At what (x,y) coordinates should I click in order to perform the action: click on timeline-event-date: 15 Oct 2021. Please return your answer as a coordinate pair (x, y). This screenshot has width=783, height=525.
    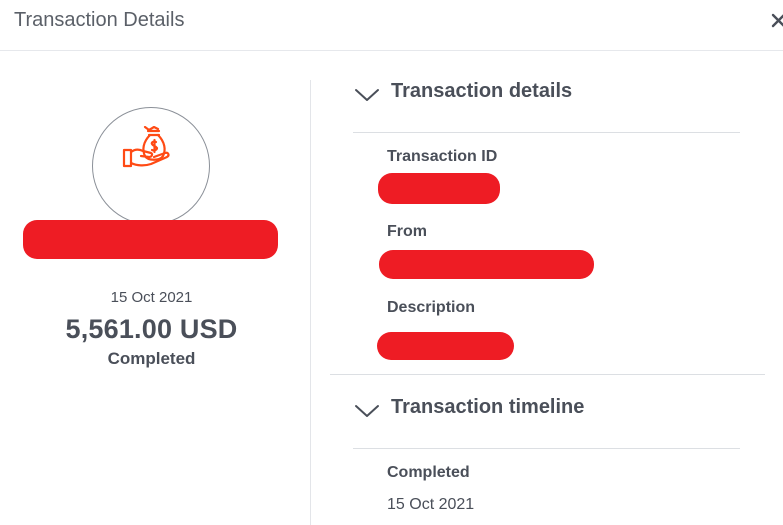
    Looking at the image, I should click on (431, 504).